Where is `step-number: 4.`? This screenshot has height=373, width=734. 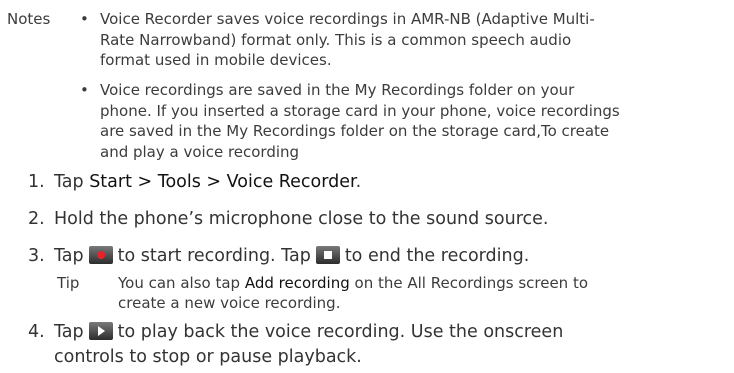
step-number: 4. is located at coordinates (36, 332).